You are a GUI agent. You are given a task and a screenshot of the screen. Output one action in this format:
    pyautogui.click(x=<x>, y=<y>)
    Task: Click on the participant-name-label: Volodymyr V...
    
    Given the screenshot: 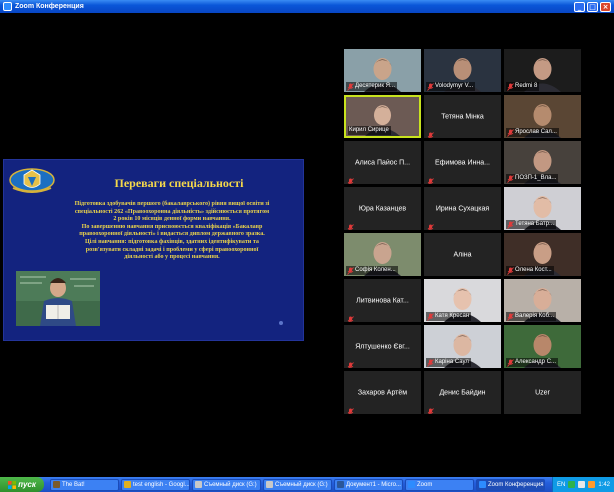 What is the action you would take?
    pyautogui.click(x=451, y=86)
    